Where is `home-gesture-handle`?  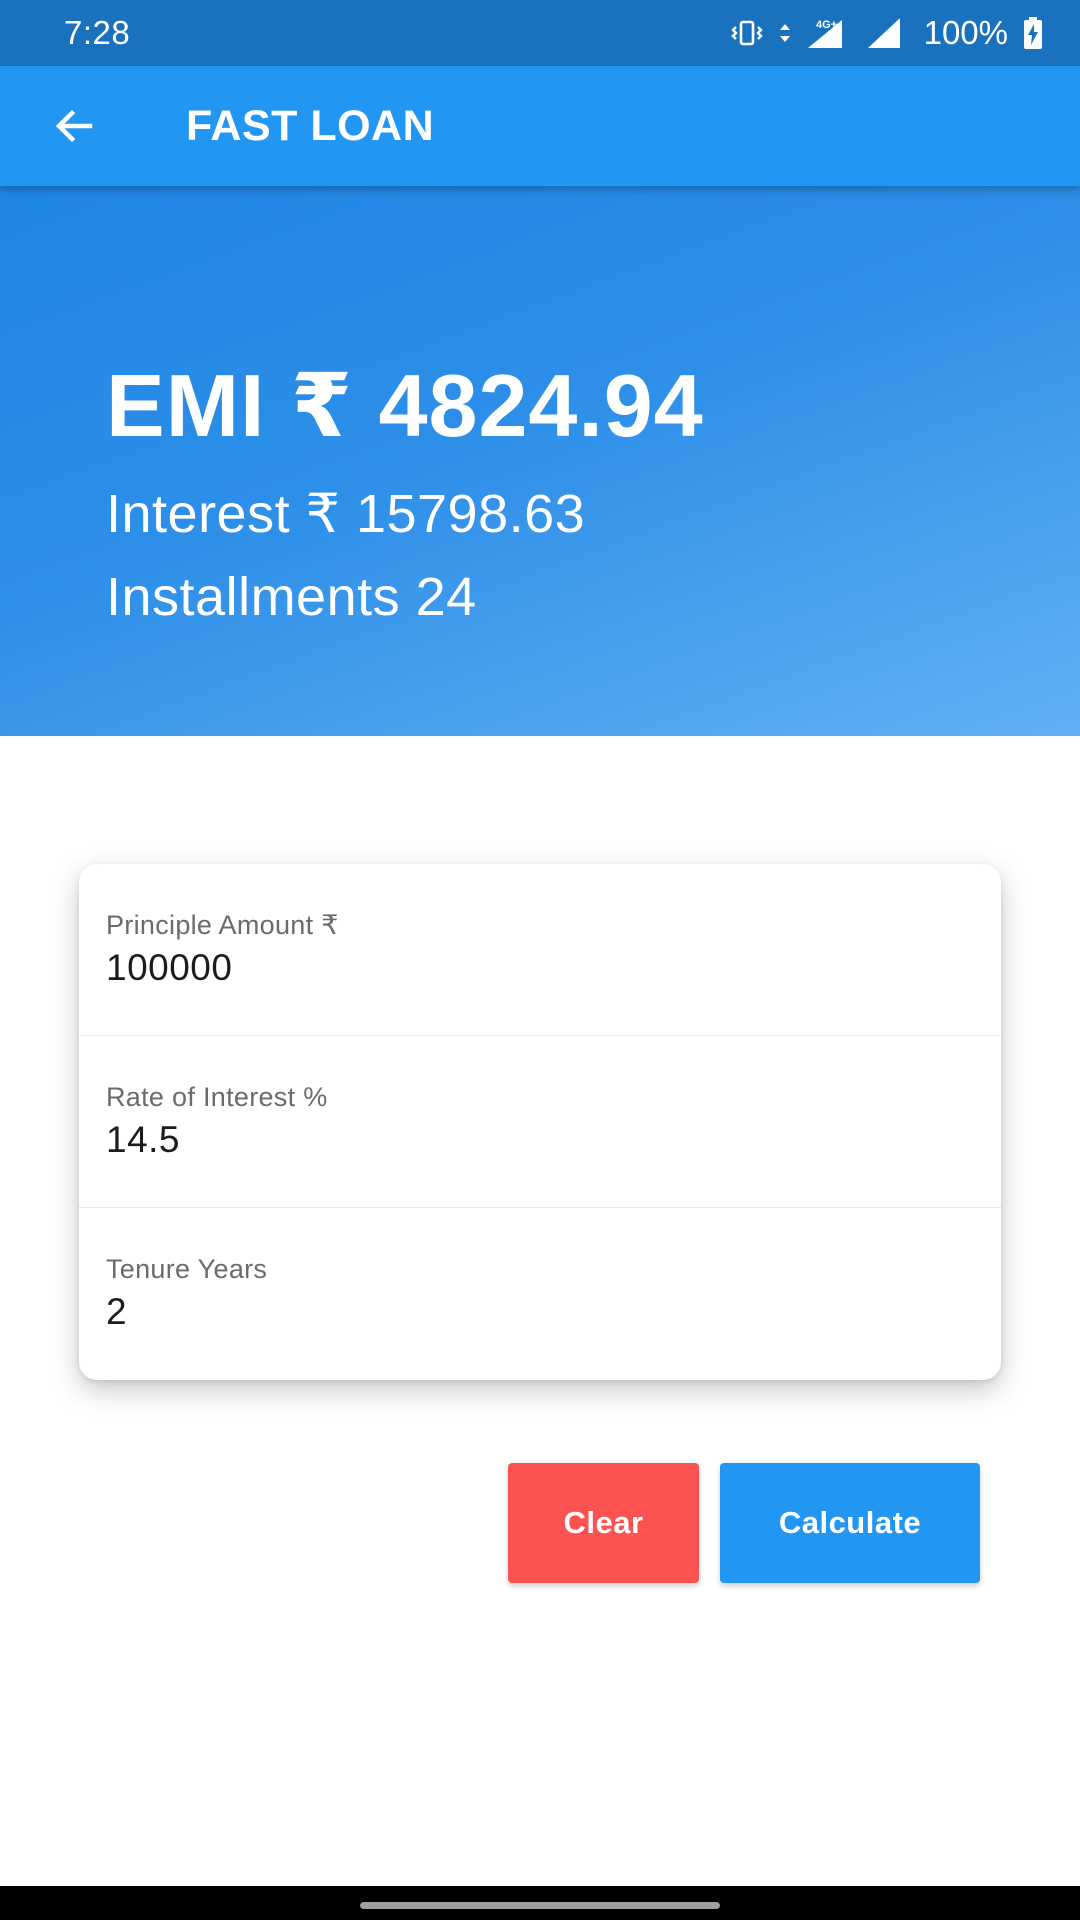
home-gesture-handle is located at coordinates (540, 1905).